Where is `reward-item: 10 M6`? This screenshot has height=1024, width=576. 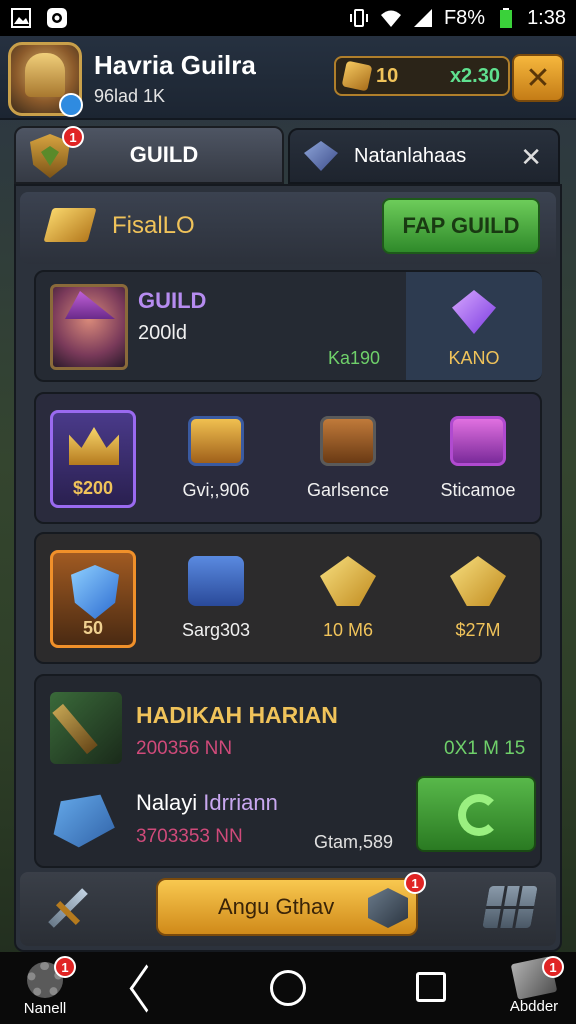 reward-item: 10 M6 is located at coordinates (348, 600).